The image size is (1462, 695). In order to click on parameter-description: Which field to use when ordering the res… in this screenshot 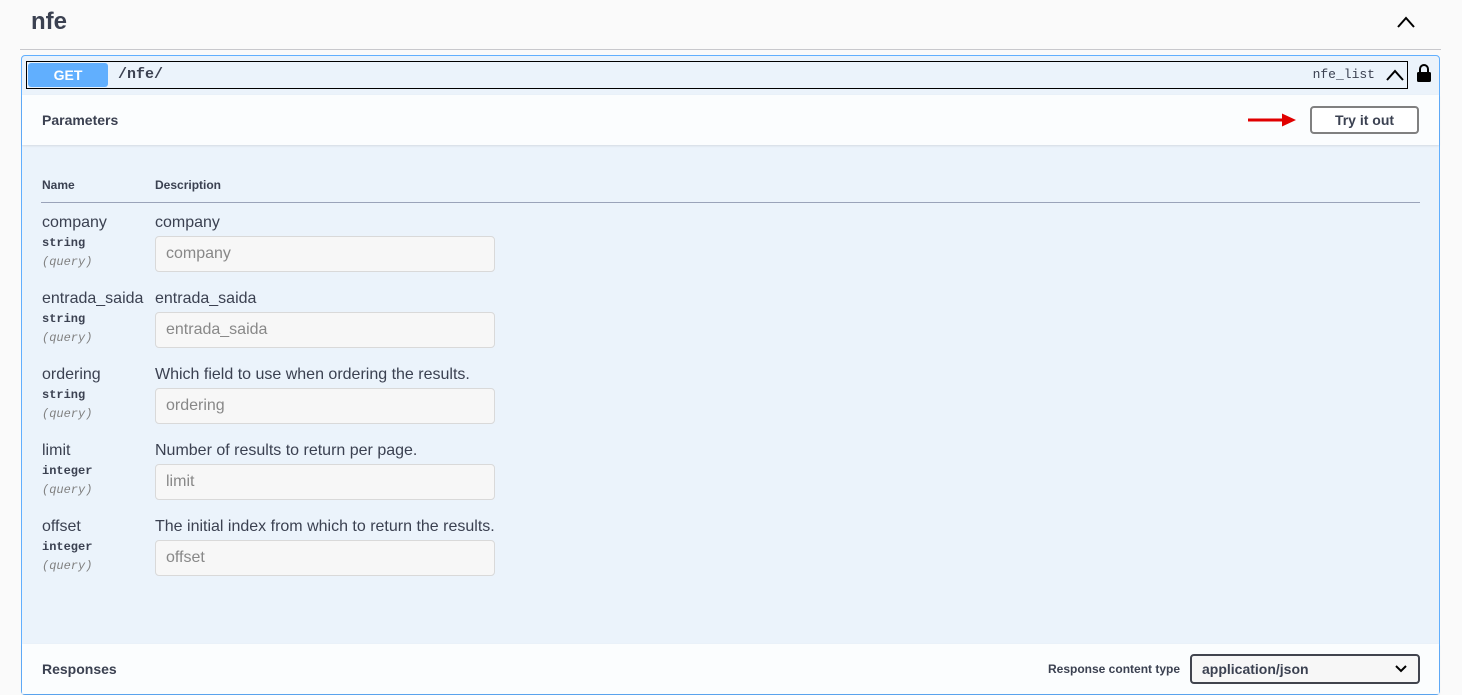, I will do `click(312, 374)`.